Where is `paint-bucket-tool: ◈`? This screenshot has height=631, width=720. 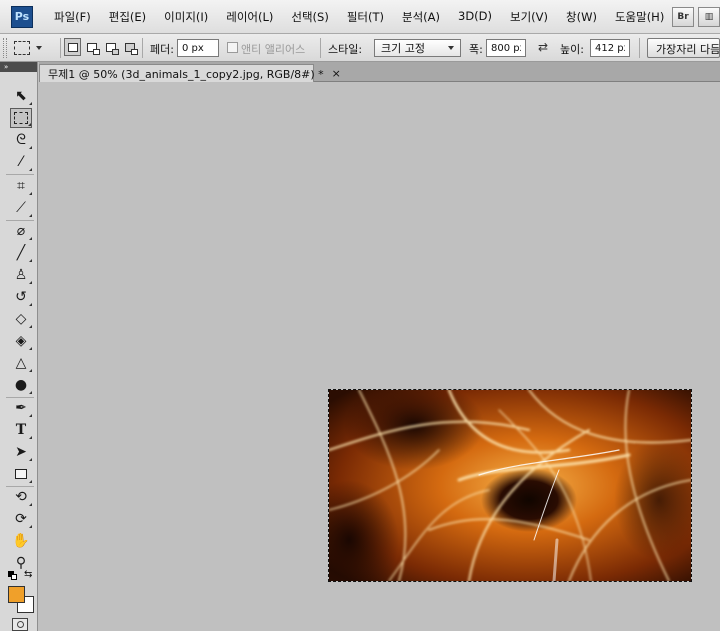 paint-bucket-tool: ◈ is located at coordinates (21, 341).